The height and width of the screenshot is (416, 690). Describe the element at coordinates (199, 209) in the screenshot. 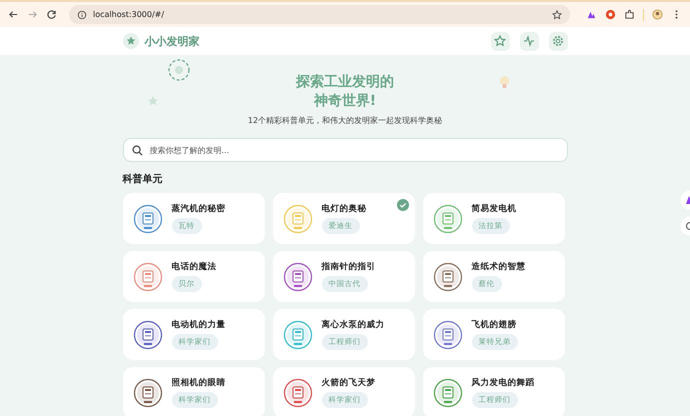

I see `unit-title: 蒸汽机的秘密` at that location.